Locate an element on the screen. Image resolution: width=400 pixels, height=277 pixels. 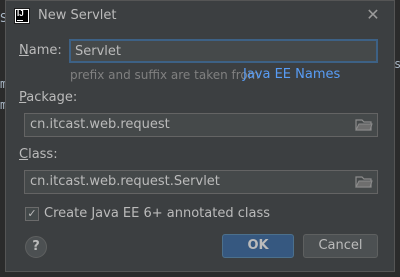
dialog-title: New Servlet is located at coordinates (77, 15).